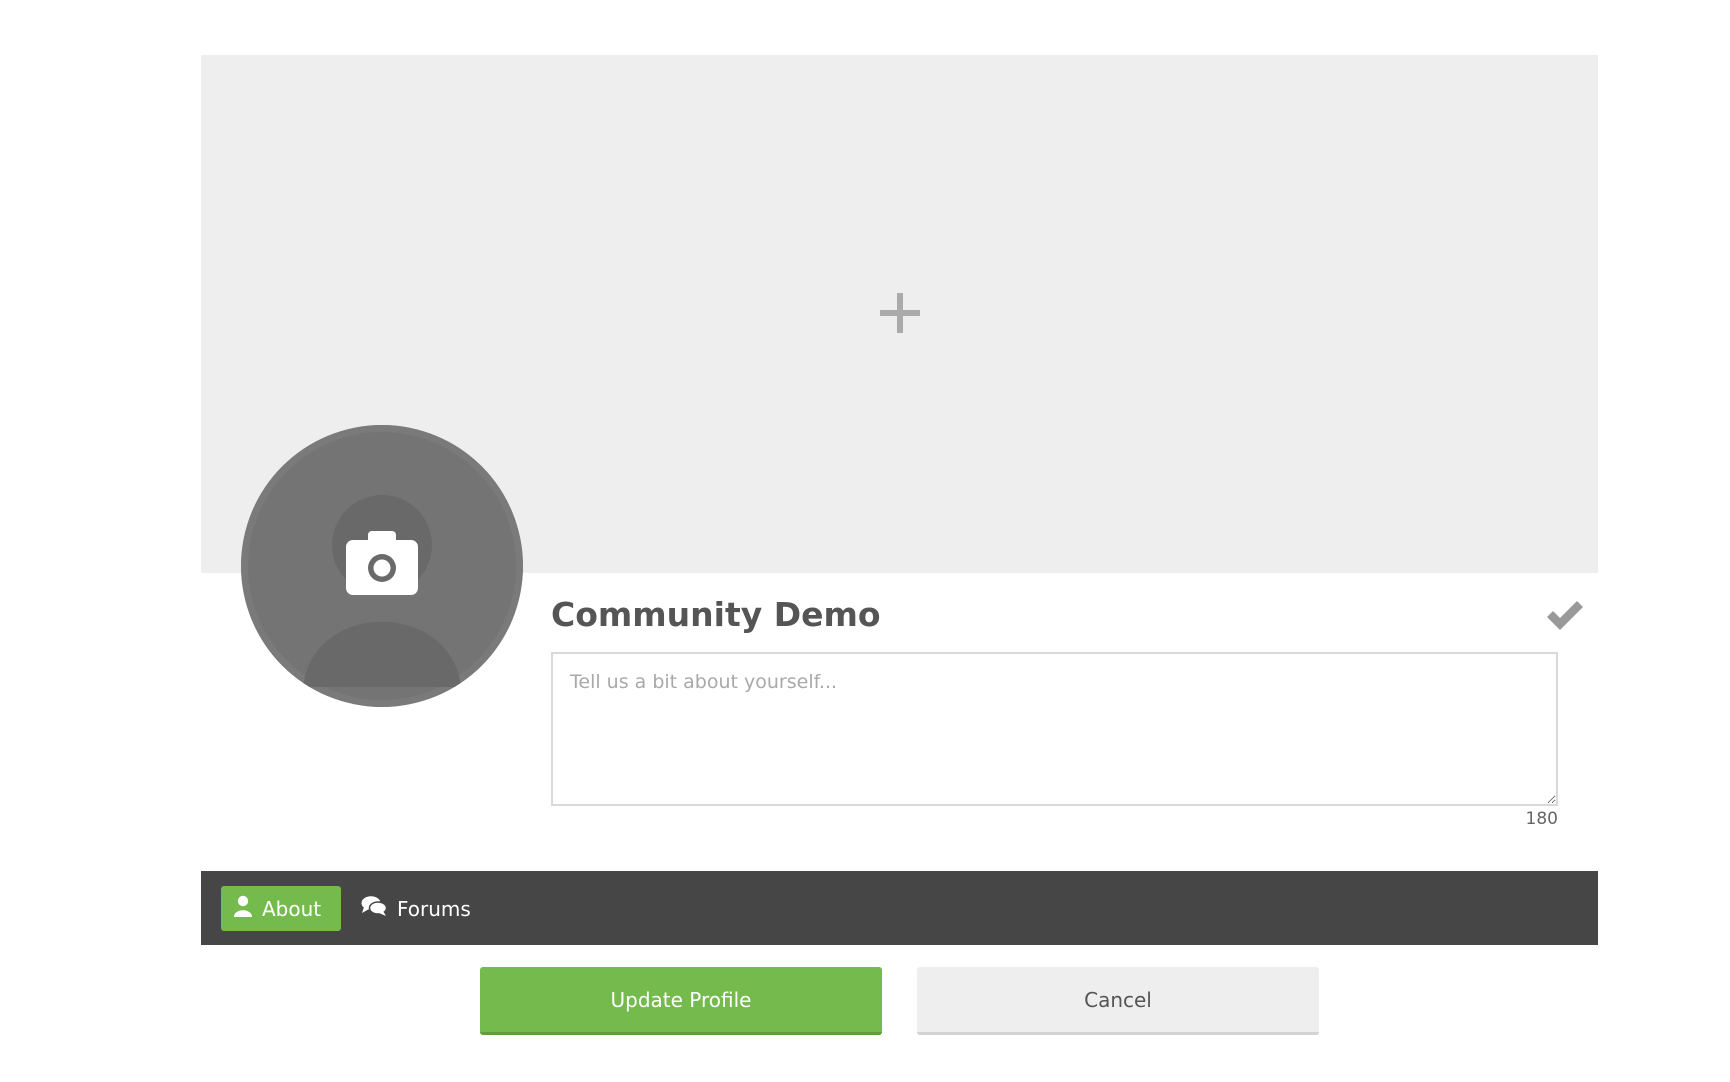 Image resolution: width=1730 pixels, height=1082 pixels. Describe the element at coordinates (1541, 819) in the screenshot. I see `char-counter: 180` at that location.